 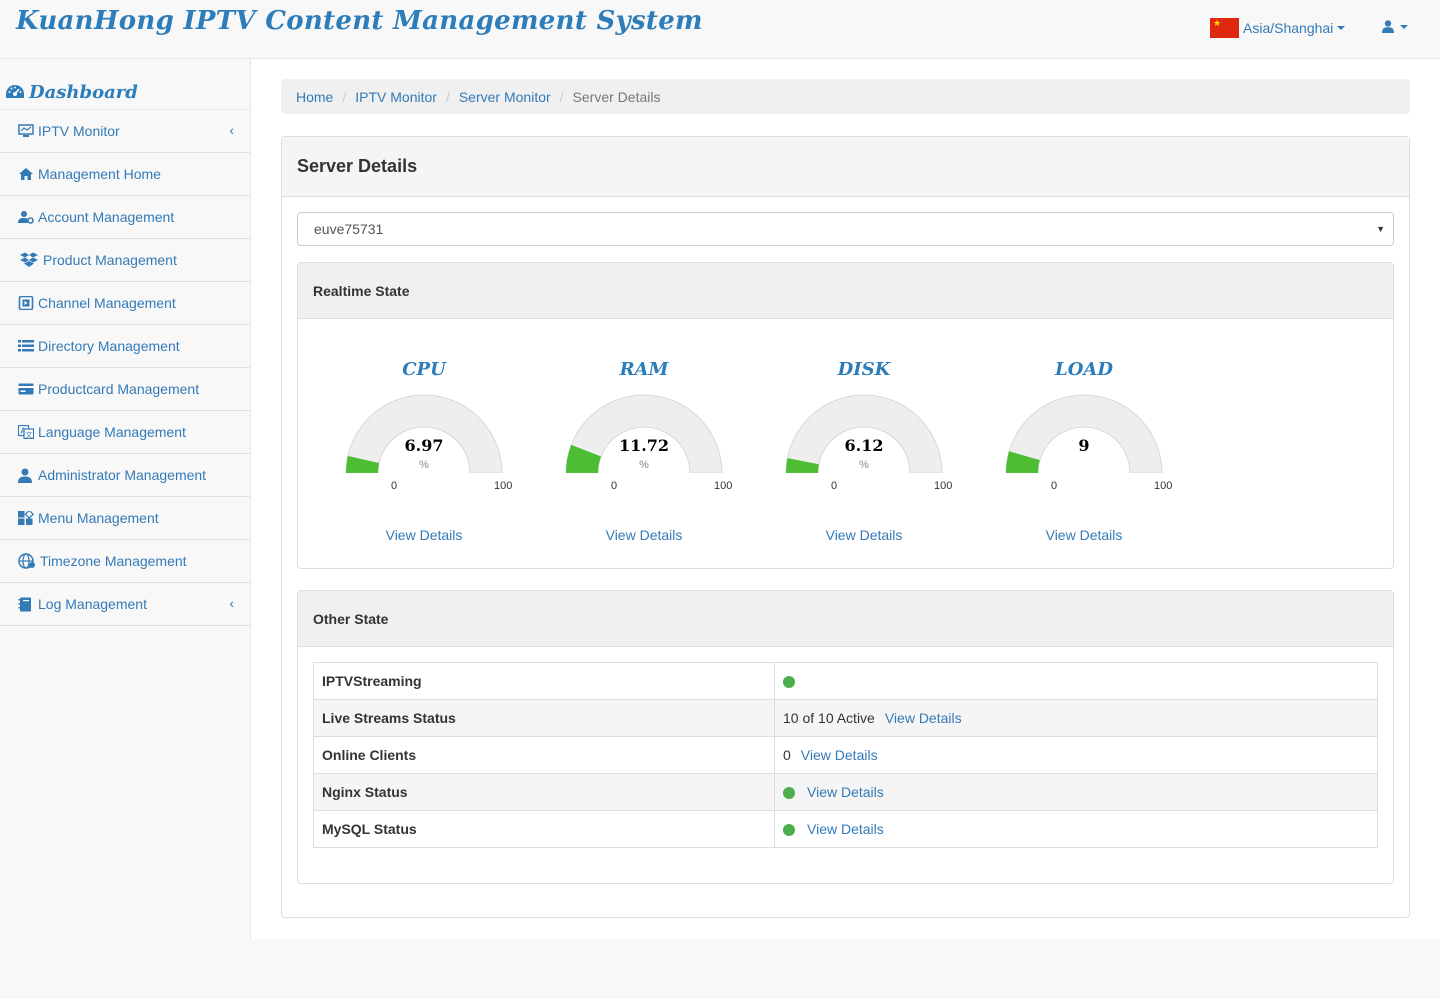 What do you see at coordinates (79, 131) in the screenshot?
I see `sidebar-item-label: IPTV Monitor` at bounding box center [79, 131].